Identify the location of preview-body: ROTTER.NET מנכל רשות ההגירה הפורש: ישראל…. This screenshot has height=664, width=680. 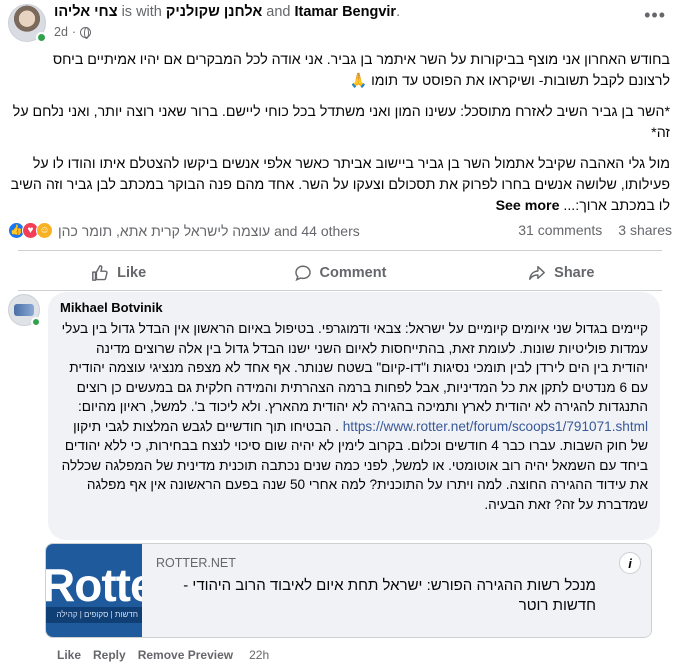
(396, 590).